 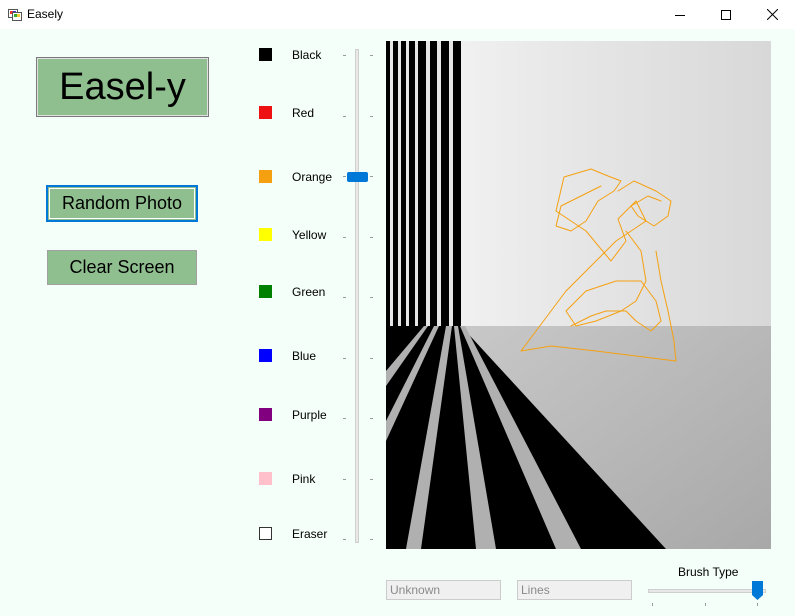 I want to click on color-label-yellow: Yellow, so click(x=309, y=235).